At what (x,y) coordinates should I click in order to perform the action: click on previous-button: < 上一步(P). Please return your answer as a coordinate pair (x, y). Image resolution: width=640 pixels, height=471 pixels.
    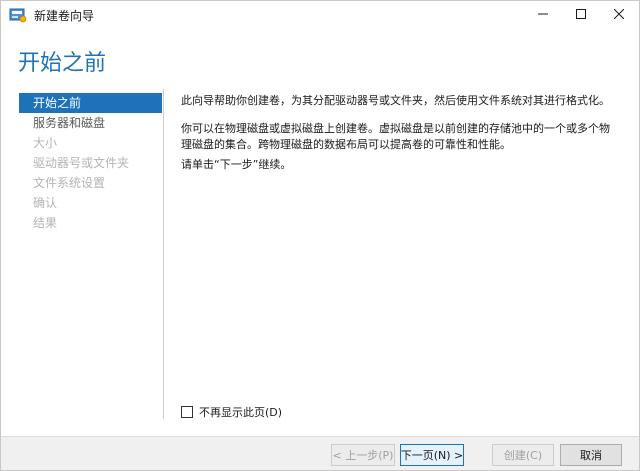
    Looking at the image, I should click on (363, 455).